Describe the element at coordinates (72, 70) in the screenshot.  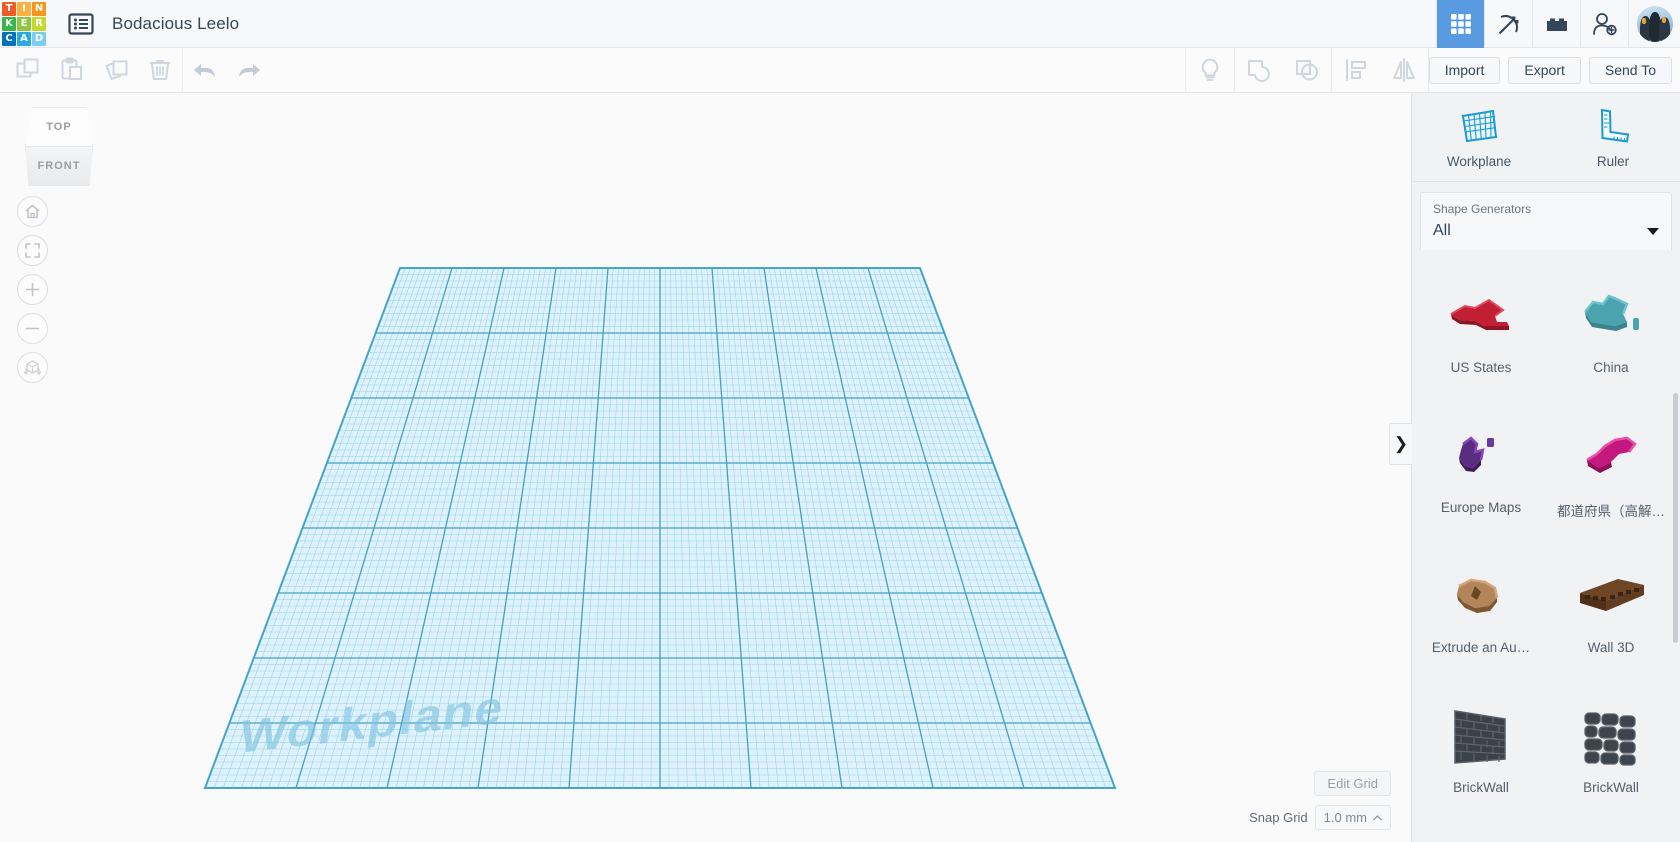
I see `paste-button` at that location.